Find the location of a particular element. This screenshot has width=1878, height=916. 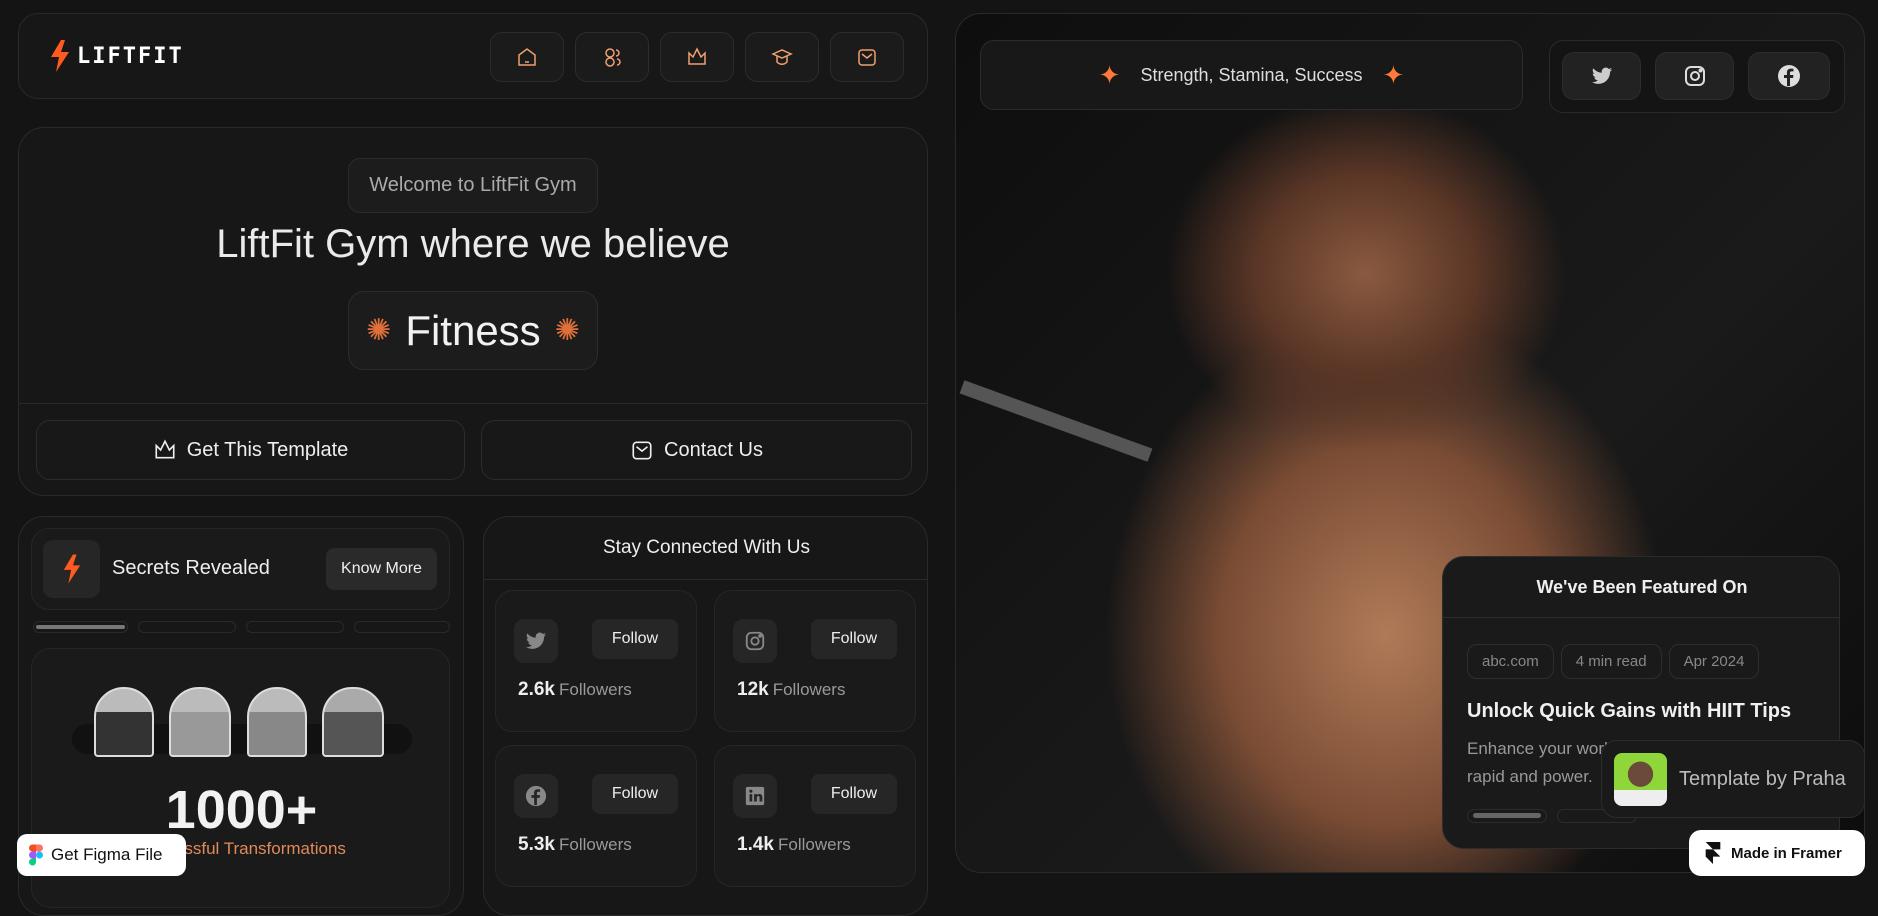

secrets-row: Secrets Revealed Know More is located at coordinates (240, 569).